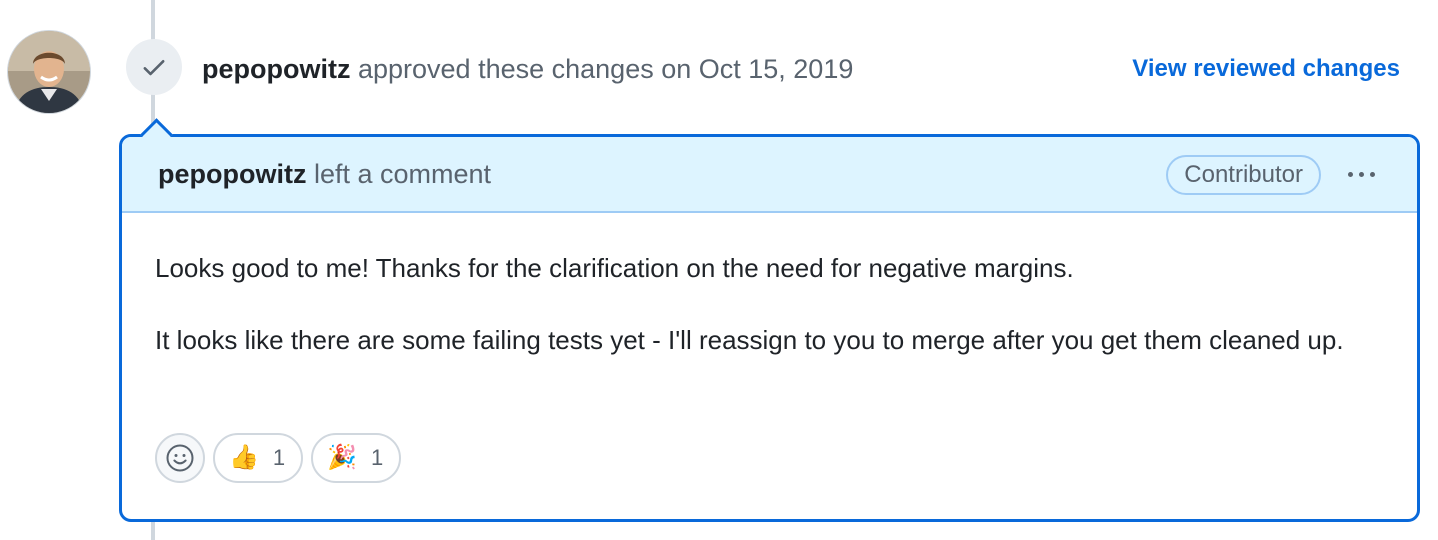  I want to click on comment-header-text: pepopowitz left a comment, so click(324, 174).